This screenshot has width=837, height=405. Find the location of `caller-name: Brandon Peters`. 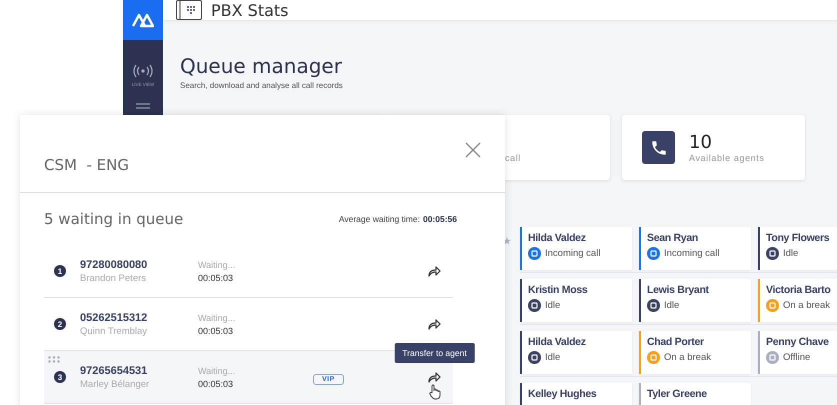

caller-name: Brandon Peters is located at coordinates (114, 278).